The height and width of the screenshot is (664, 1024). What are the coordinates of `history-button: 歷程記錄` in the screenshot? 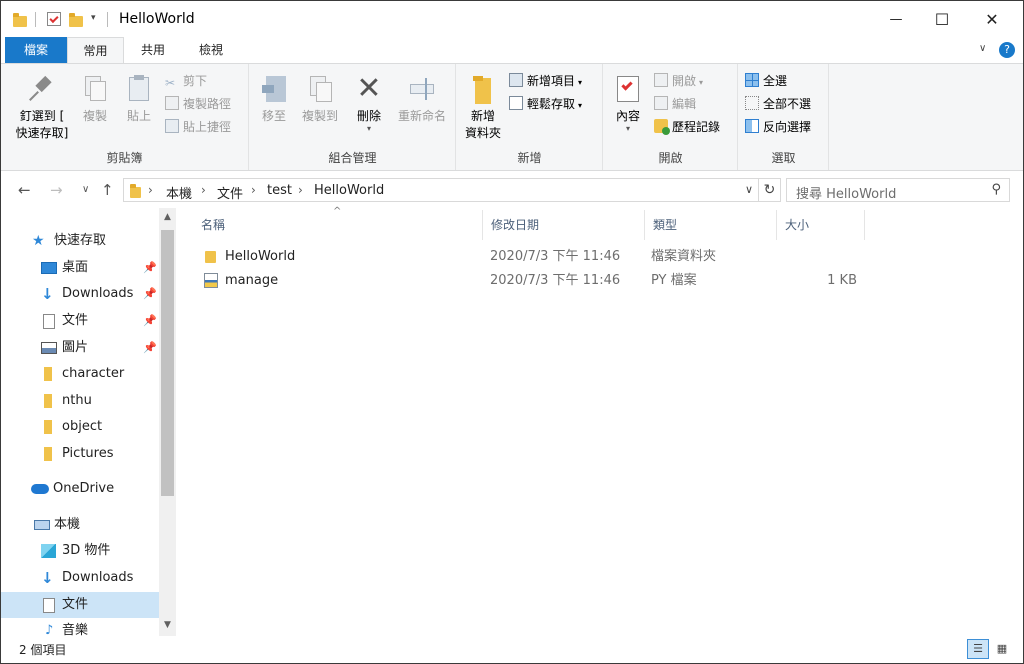 It's located at (687, 127).